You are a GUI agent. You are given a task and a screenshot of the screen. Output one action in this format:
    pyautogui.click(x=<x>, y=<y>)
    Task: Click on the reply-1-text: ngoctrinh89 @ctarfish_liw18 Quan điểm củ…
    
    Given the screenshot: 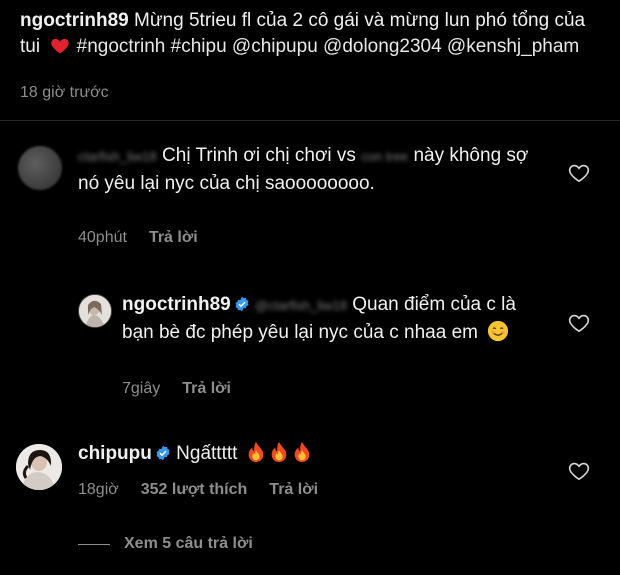 What is the action you would take?
    pyautogui.click(x=337, y=318)
    